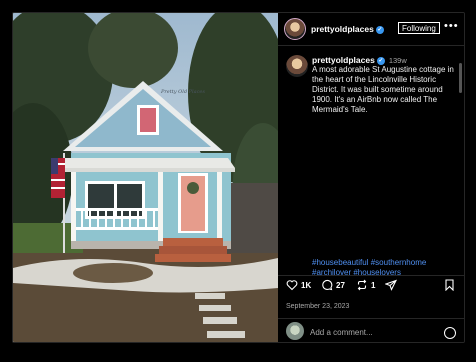 The width and height of the screenshot is (476, 362). What do you see at coordinates (450, 333) in the screenshot?
I see `emoji-icon` at bounding box center [450, 333].